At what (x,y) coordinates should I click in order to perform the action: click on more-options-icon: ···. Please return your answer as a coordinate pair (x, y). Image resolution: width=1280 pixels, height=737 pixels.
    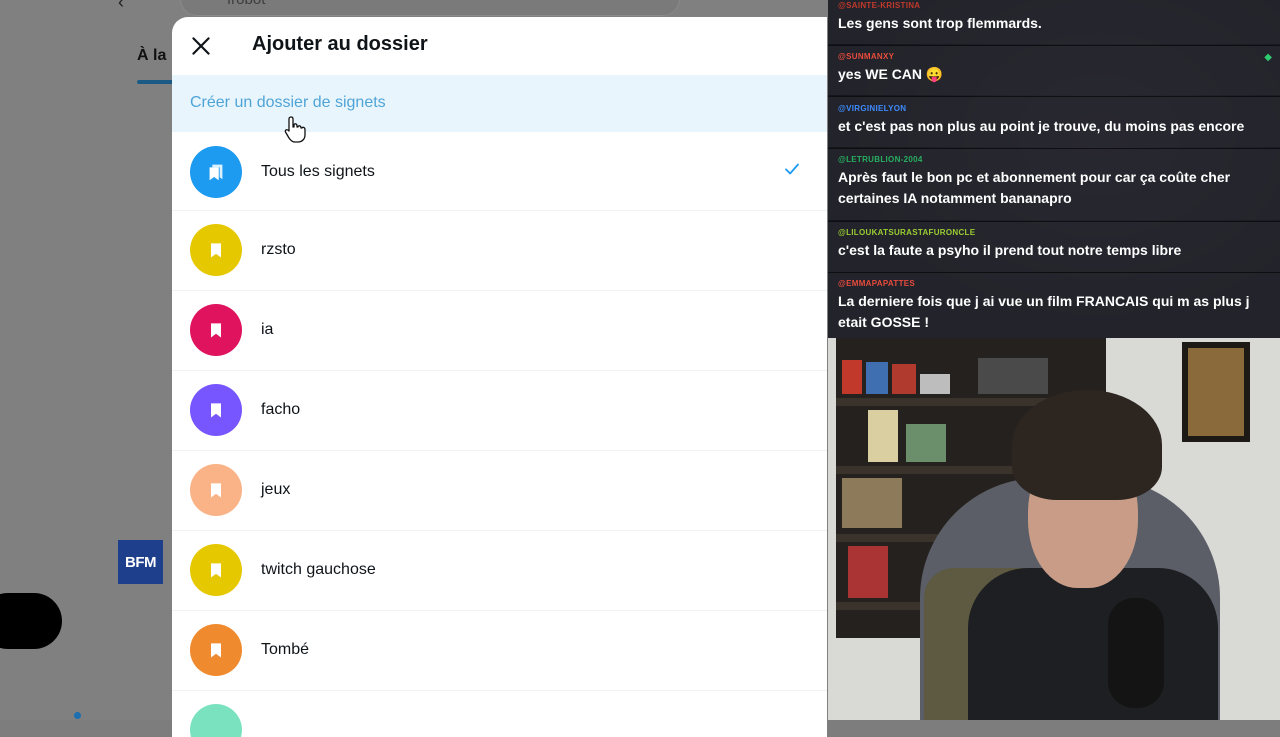
    Looking at the image, I should click on (735, 4).